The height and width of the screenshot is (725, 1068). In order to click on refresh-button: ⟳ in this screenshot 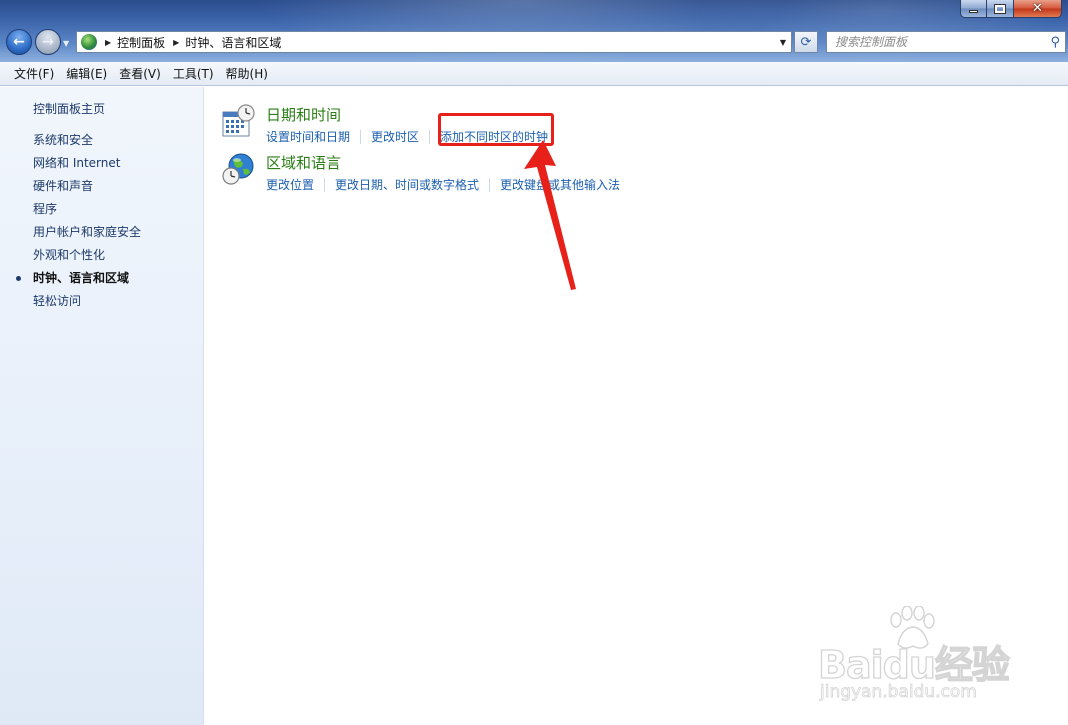, I will do `click(806, 42)`.